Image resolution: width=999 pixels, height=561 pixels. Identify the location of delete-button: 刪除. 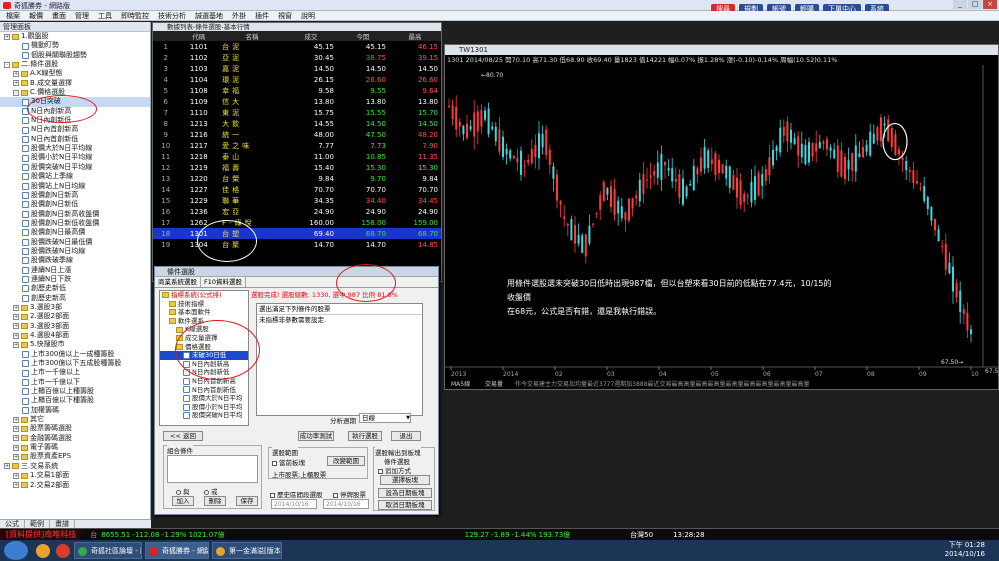
(215, 501).